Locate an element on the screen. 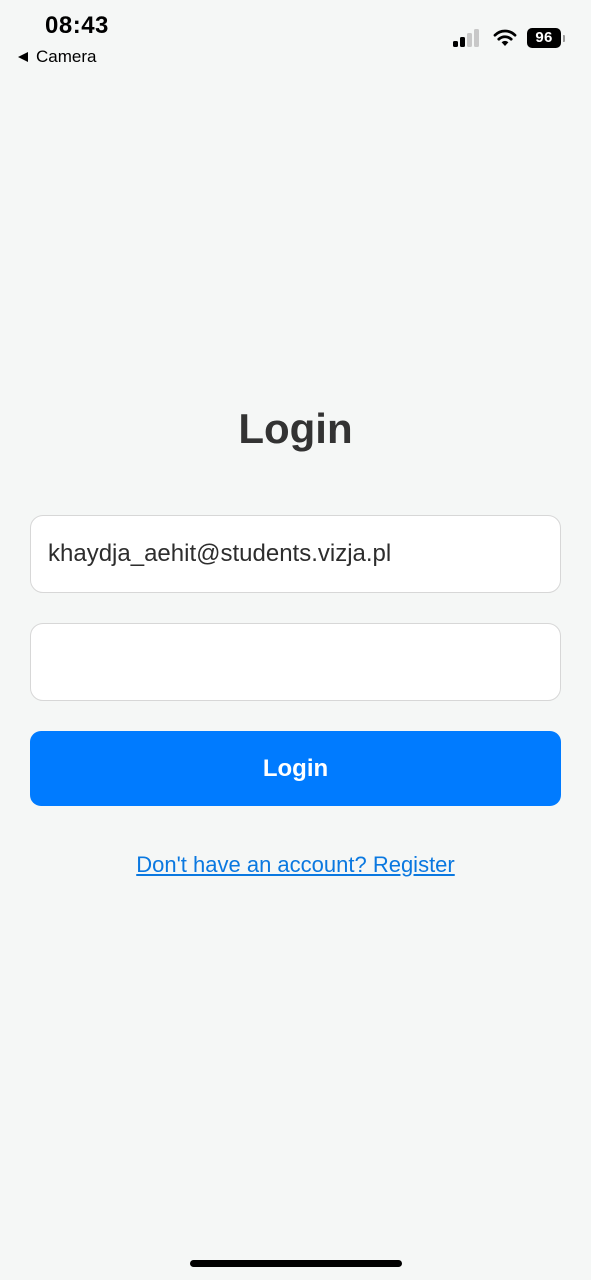  battery-icon: 96 is located at coordinates (546, 38).